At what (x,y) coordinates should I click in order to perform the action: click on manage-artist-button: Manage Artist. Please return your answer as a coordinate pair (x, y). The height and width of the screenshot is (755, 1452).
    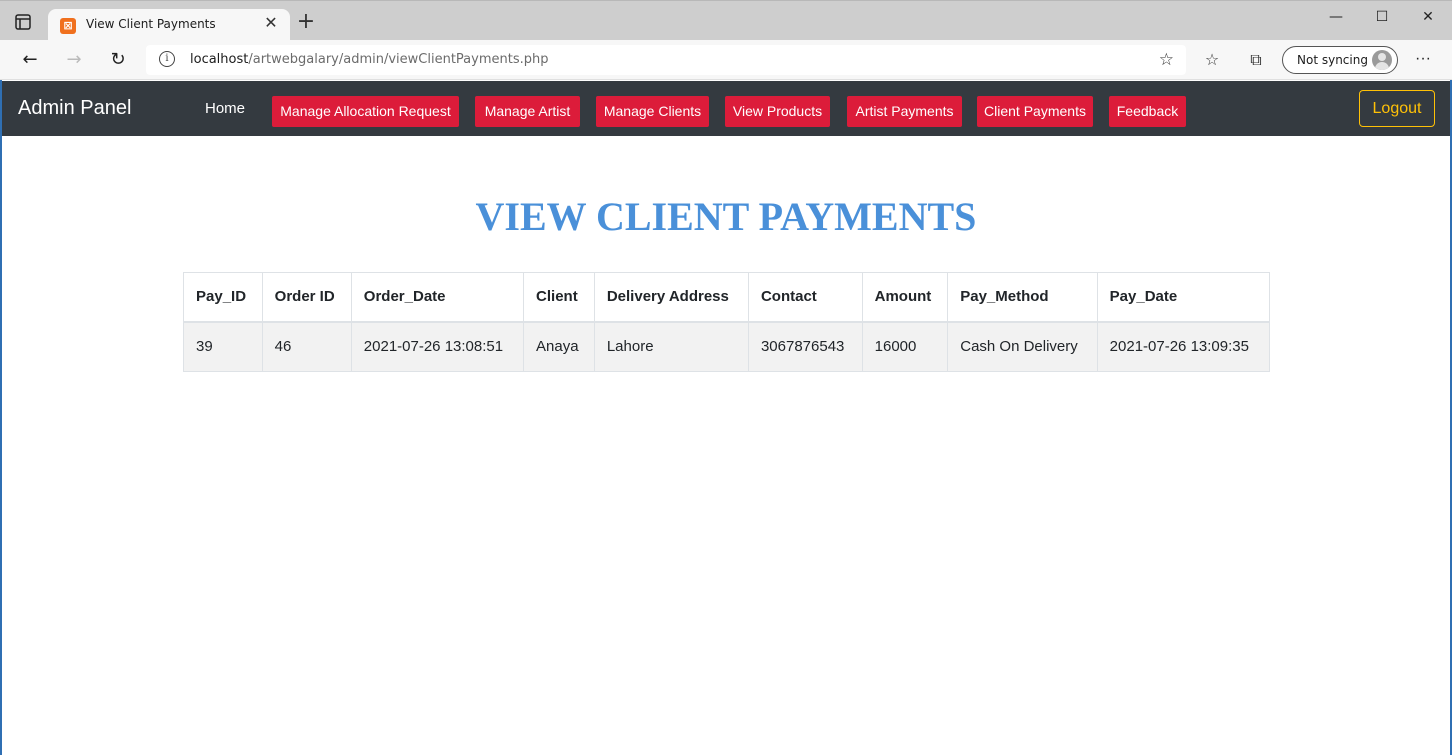
    Looking at the image, I should click on (527, 111).